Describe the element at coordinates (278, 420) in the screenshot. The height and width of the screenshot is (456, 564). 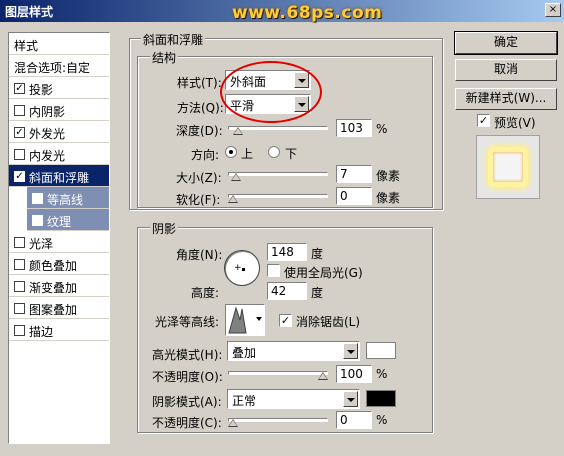
I see `shadow-opacity-slider` at that location.